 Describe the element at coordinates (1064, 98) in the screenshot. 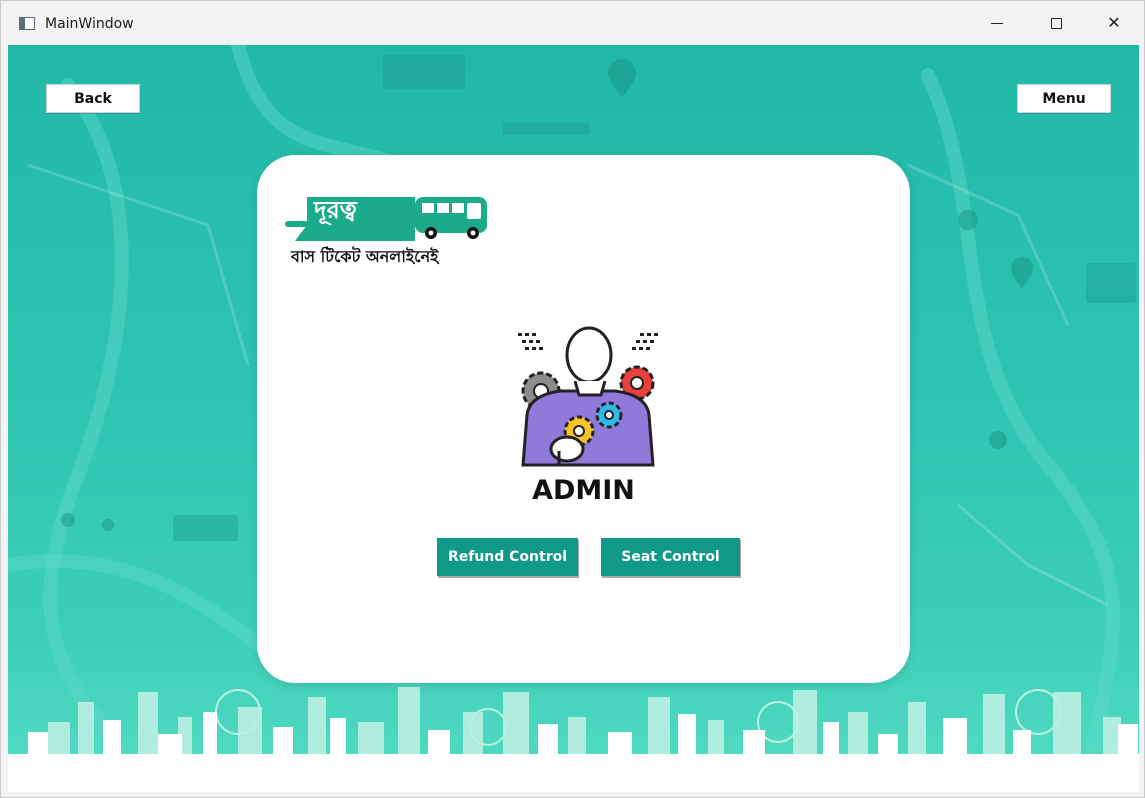

I see `menu-button: Menu` at that location.